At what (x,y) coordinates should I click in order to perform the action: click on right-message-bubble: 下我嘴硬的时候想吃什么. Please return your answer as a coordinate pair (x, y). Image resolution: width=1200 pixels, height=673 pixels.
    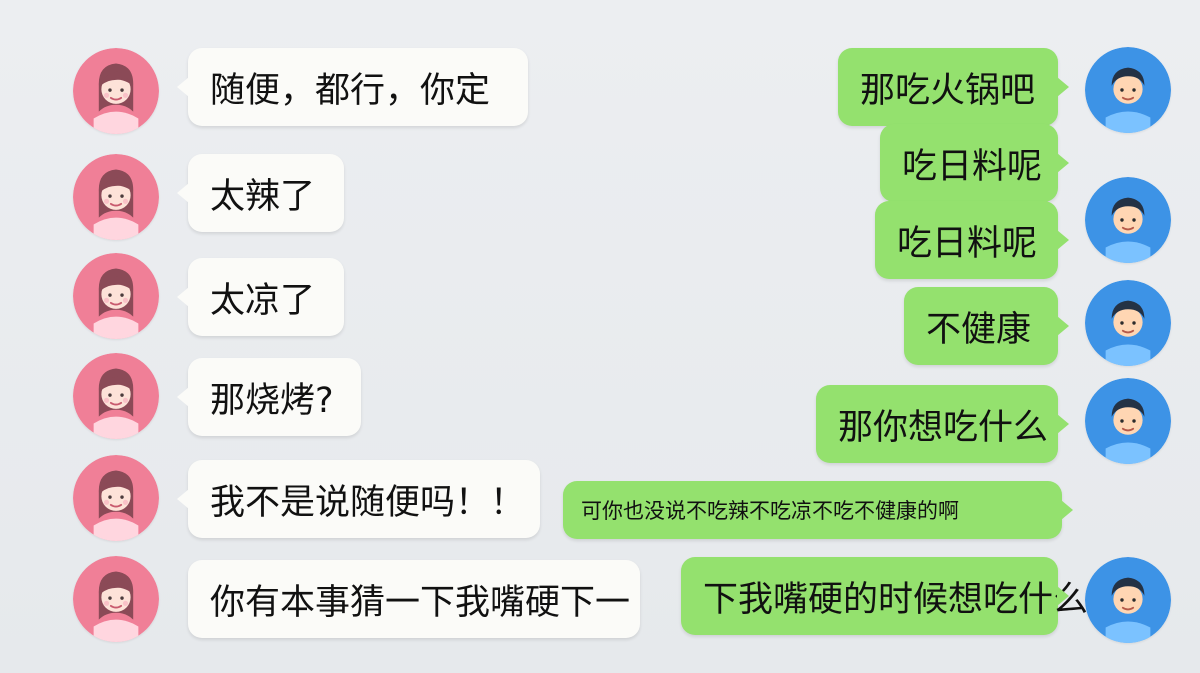
    Looking at the image, I should click on (884, 596).